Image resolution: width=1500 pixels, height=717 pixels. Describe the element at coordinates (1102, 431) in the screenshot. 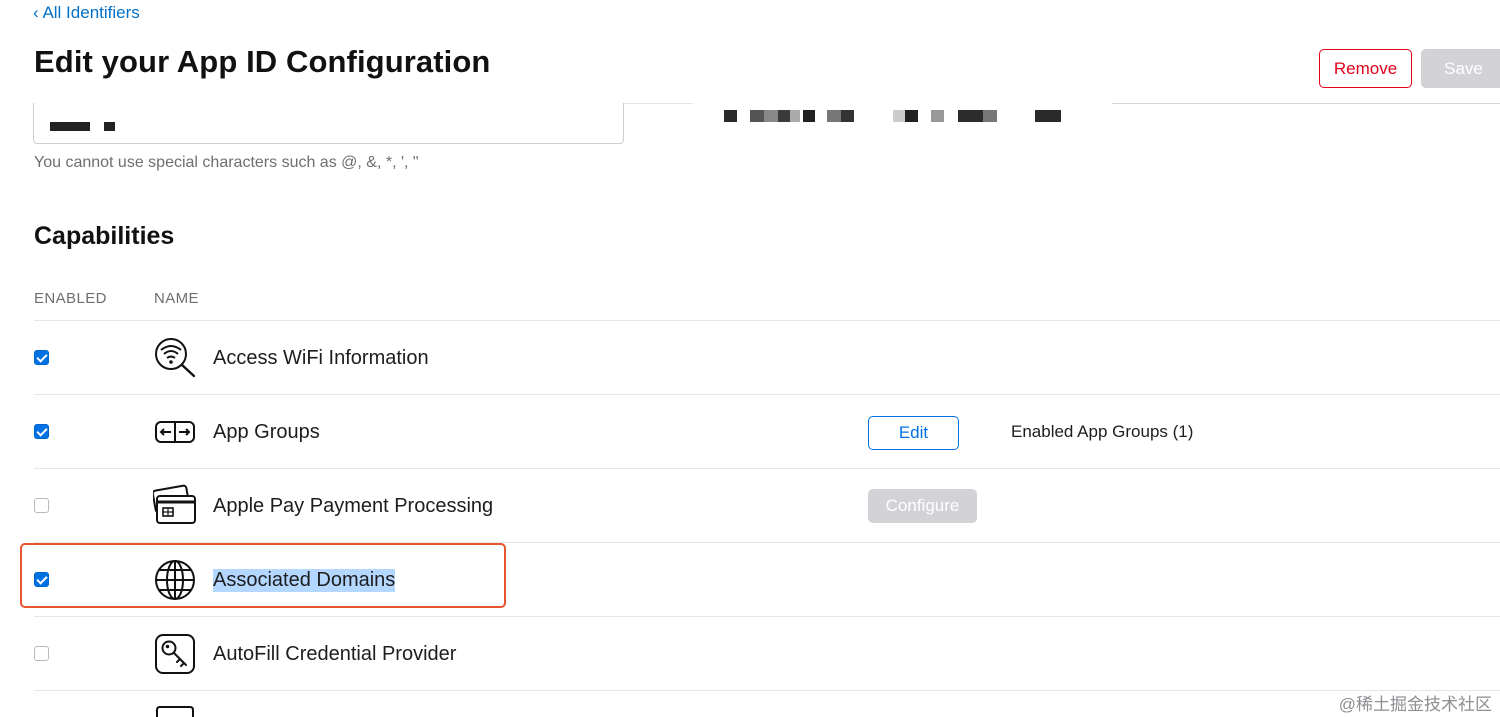

I see `enabled-app-groups-count: Enabled App Groups (1)` at that location.